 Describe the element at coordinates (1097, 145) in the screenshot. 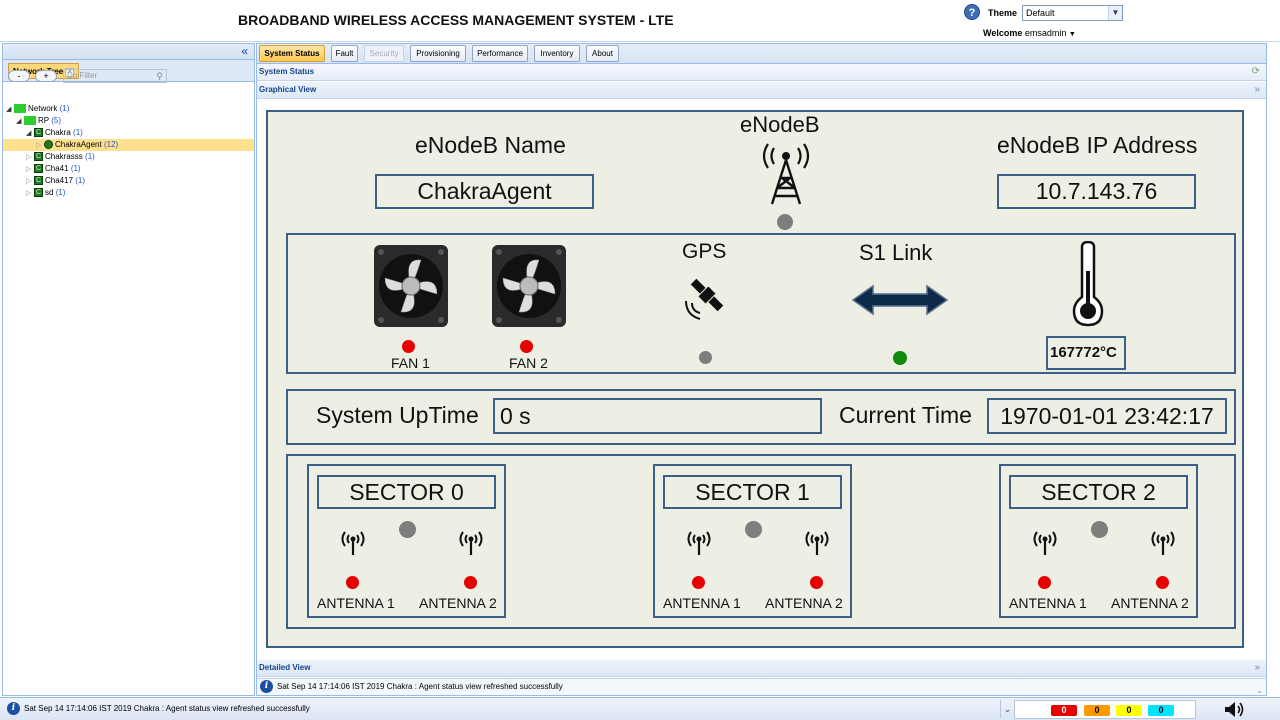

I see `enodeb-ip-label: eNodeB IP Address` at that location.